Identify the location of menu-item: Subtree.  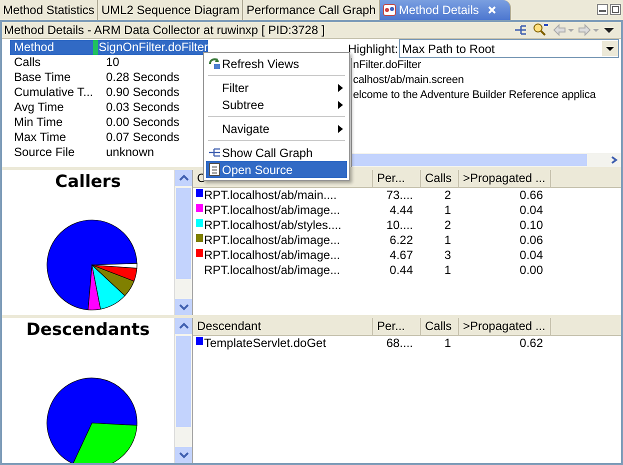
(276, 104).